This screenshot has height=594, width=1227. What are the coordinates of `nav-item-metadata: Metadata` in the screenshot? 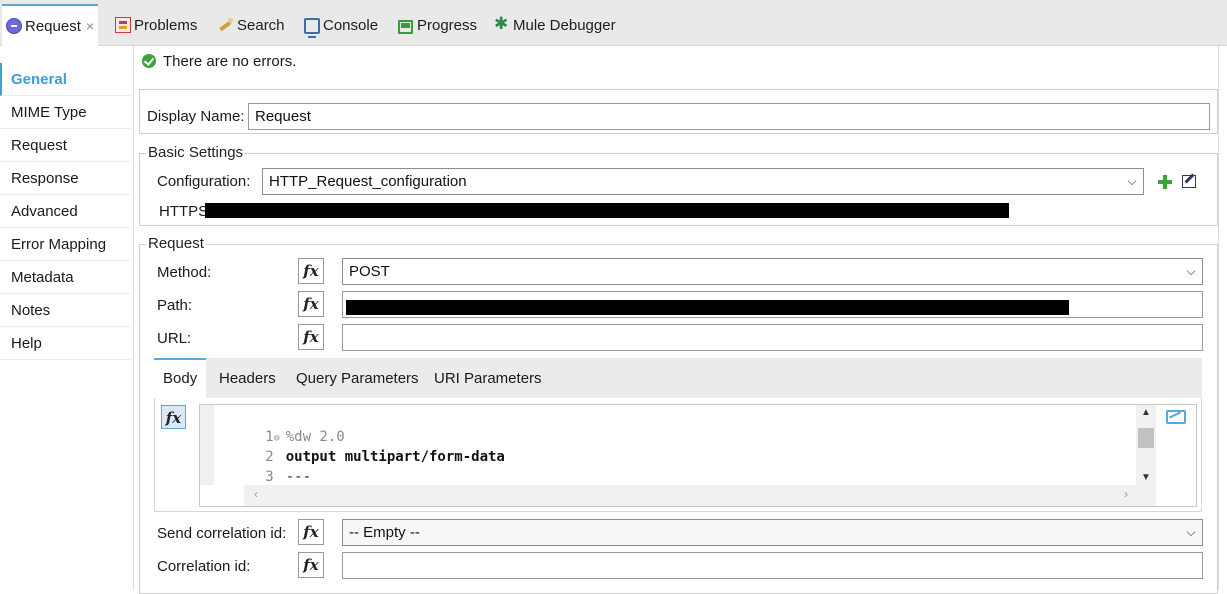 It's located at (65, 277).